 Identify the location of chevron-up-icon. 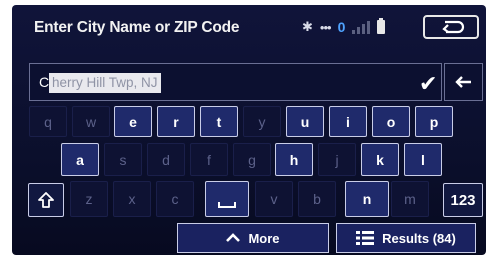
(233, 237).